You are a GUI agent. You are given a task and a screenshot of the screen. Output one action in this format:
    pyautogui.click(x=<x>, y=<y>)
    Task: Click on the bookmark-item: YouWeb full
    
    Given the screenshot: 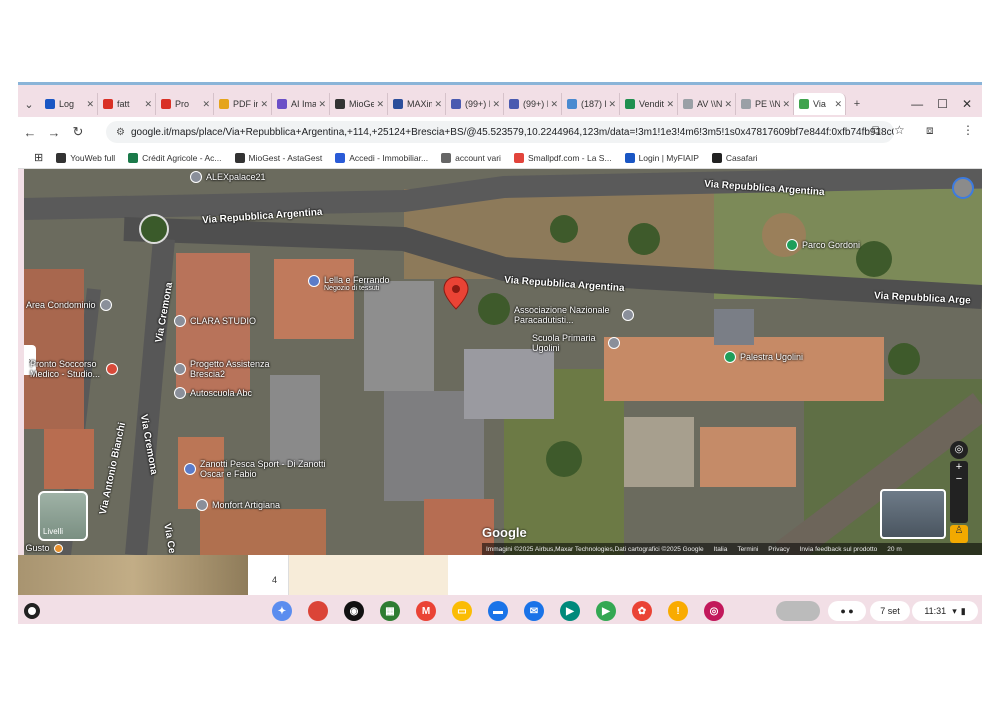 What is the action you would take?
    pyautogui.click(x=85, y=157)
    